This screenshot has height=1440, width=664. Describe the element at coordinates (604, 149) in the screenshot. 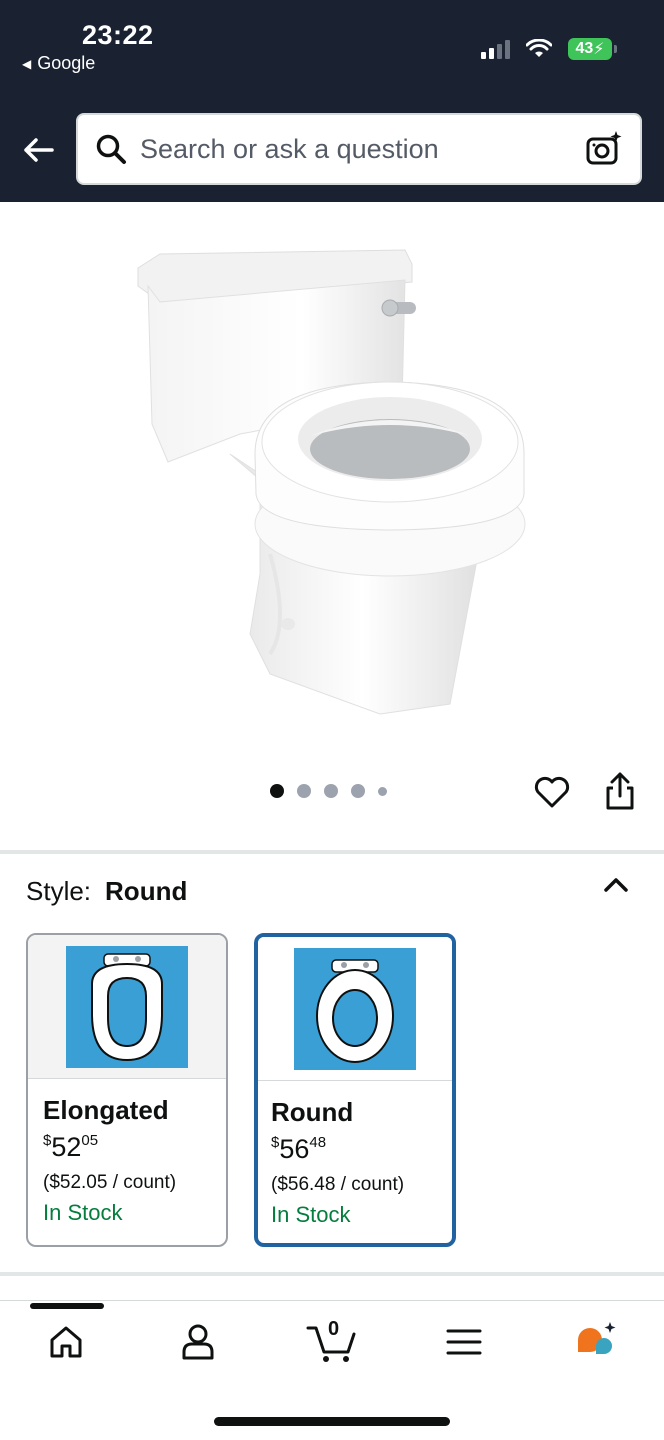

I see `camera-search-icon` at that location.